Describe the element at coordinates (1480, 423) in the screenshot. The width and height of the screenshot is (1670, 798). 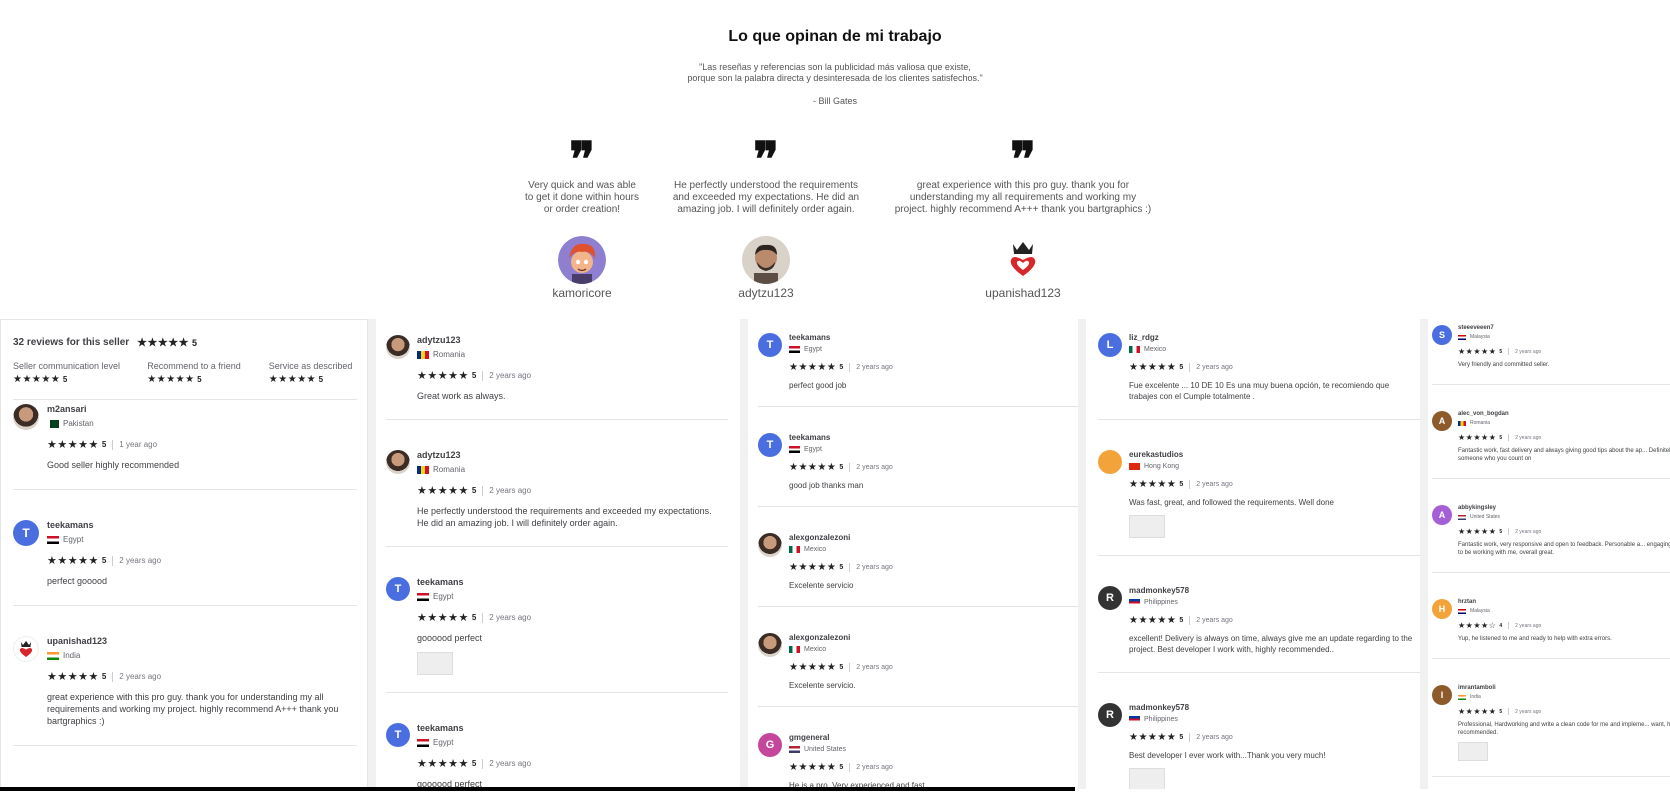
I see `country-name: Romania` at that location.